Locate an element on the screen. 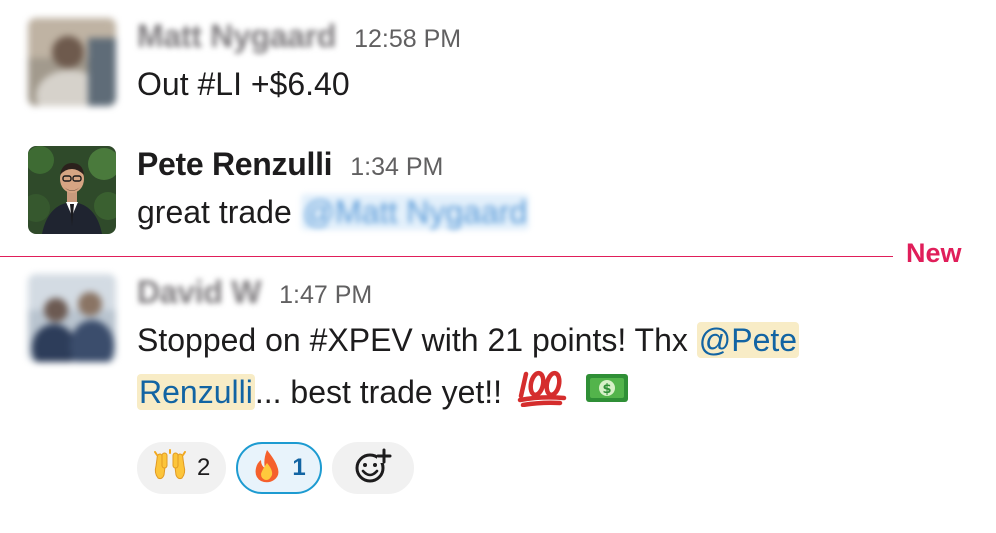 The width and height of the screenshot is (996, 533). message-header: Matt Nygaard 12:58 PM is located at coordinates (562, 38).